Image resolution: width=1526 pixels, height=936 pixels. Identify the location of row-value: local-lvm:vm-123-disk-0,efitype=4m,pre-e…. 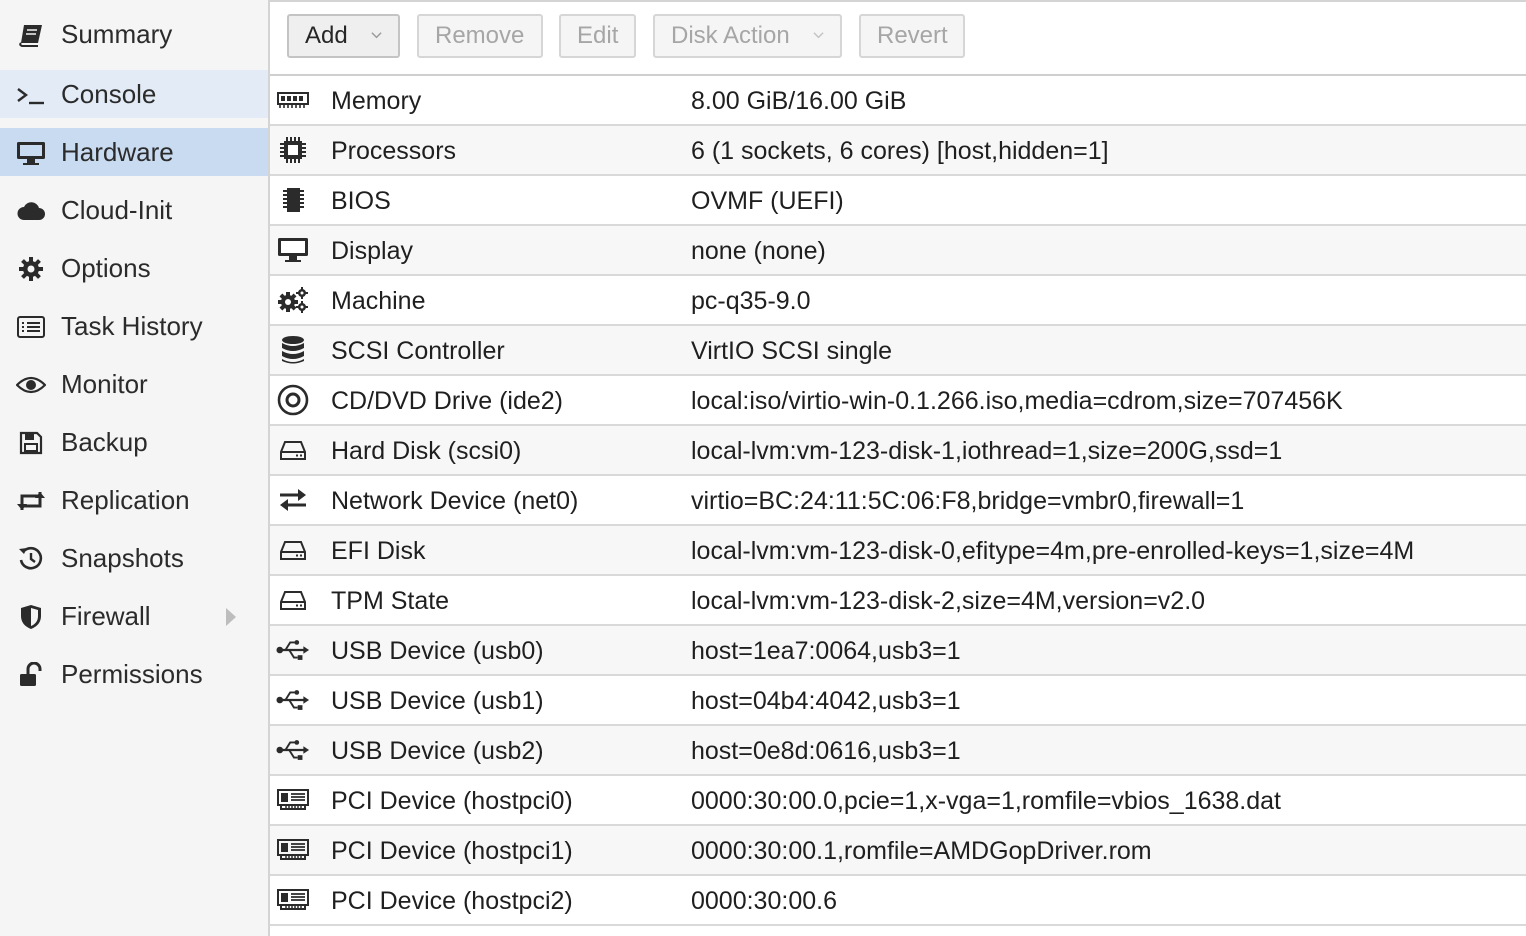
(1053, 551).